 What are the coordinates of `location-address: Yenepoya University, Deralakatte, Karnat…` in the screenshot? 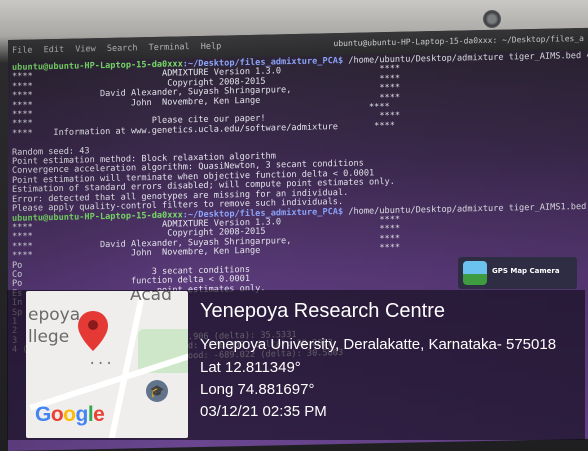 It's located at (378, 344).